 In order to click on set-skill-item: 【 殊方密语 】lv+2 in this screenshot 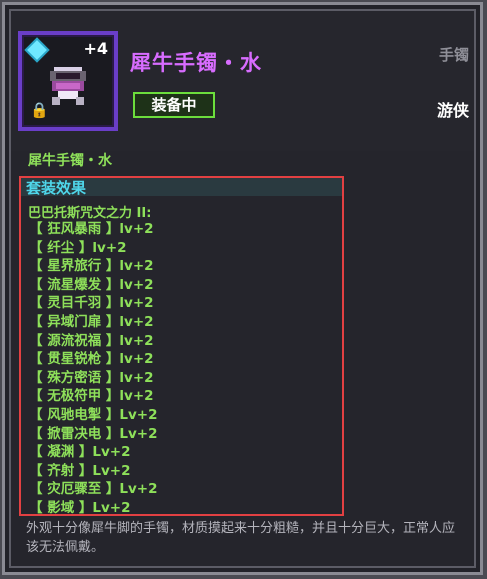, I will do `click(91, 377)`.